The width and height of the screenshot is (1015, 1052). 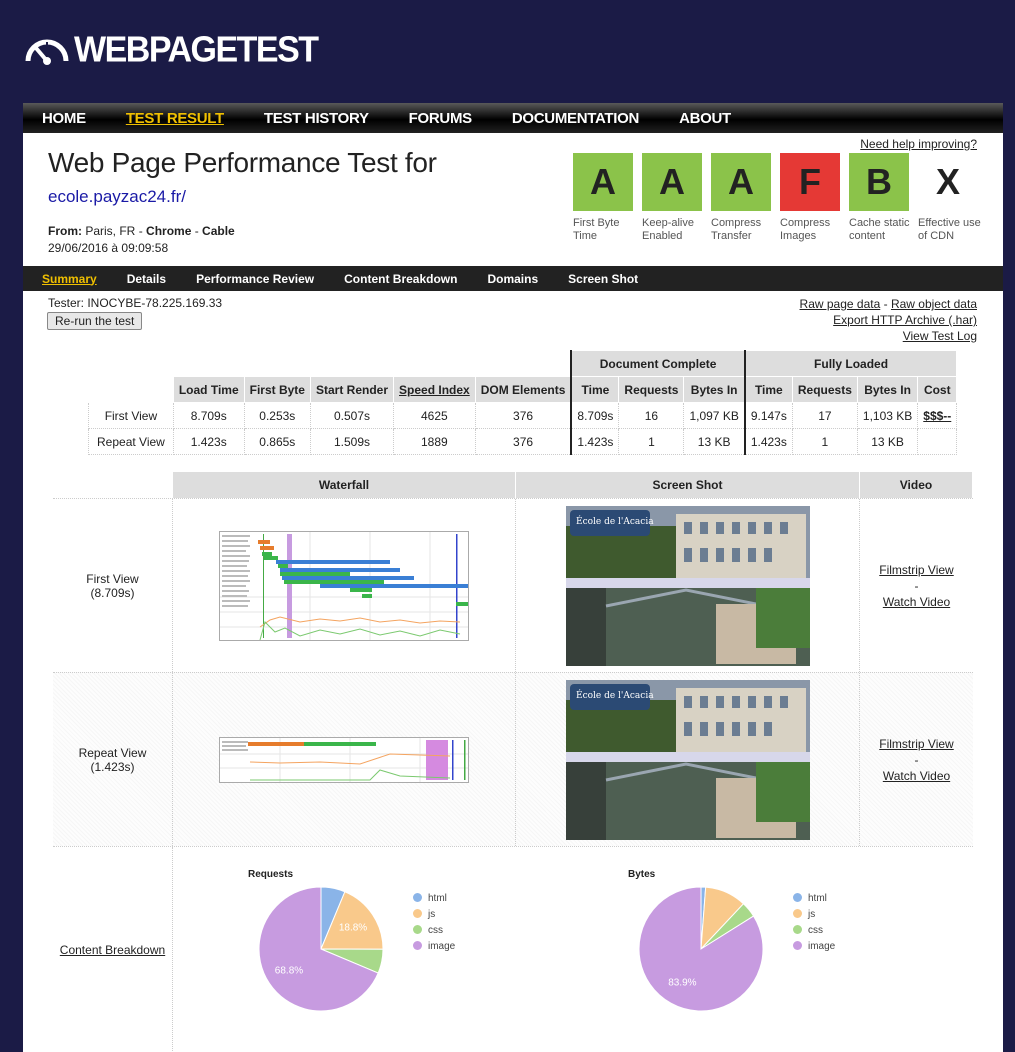 I want to click on pie-chart-requests: 18.8% 68.8%, so click(x=321, y=949).